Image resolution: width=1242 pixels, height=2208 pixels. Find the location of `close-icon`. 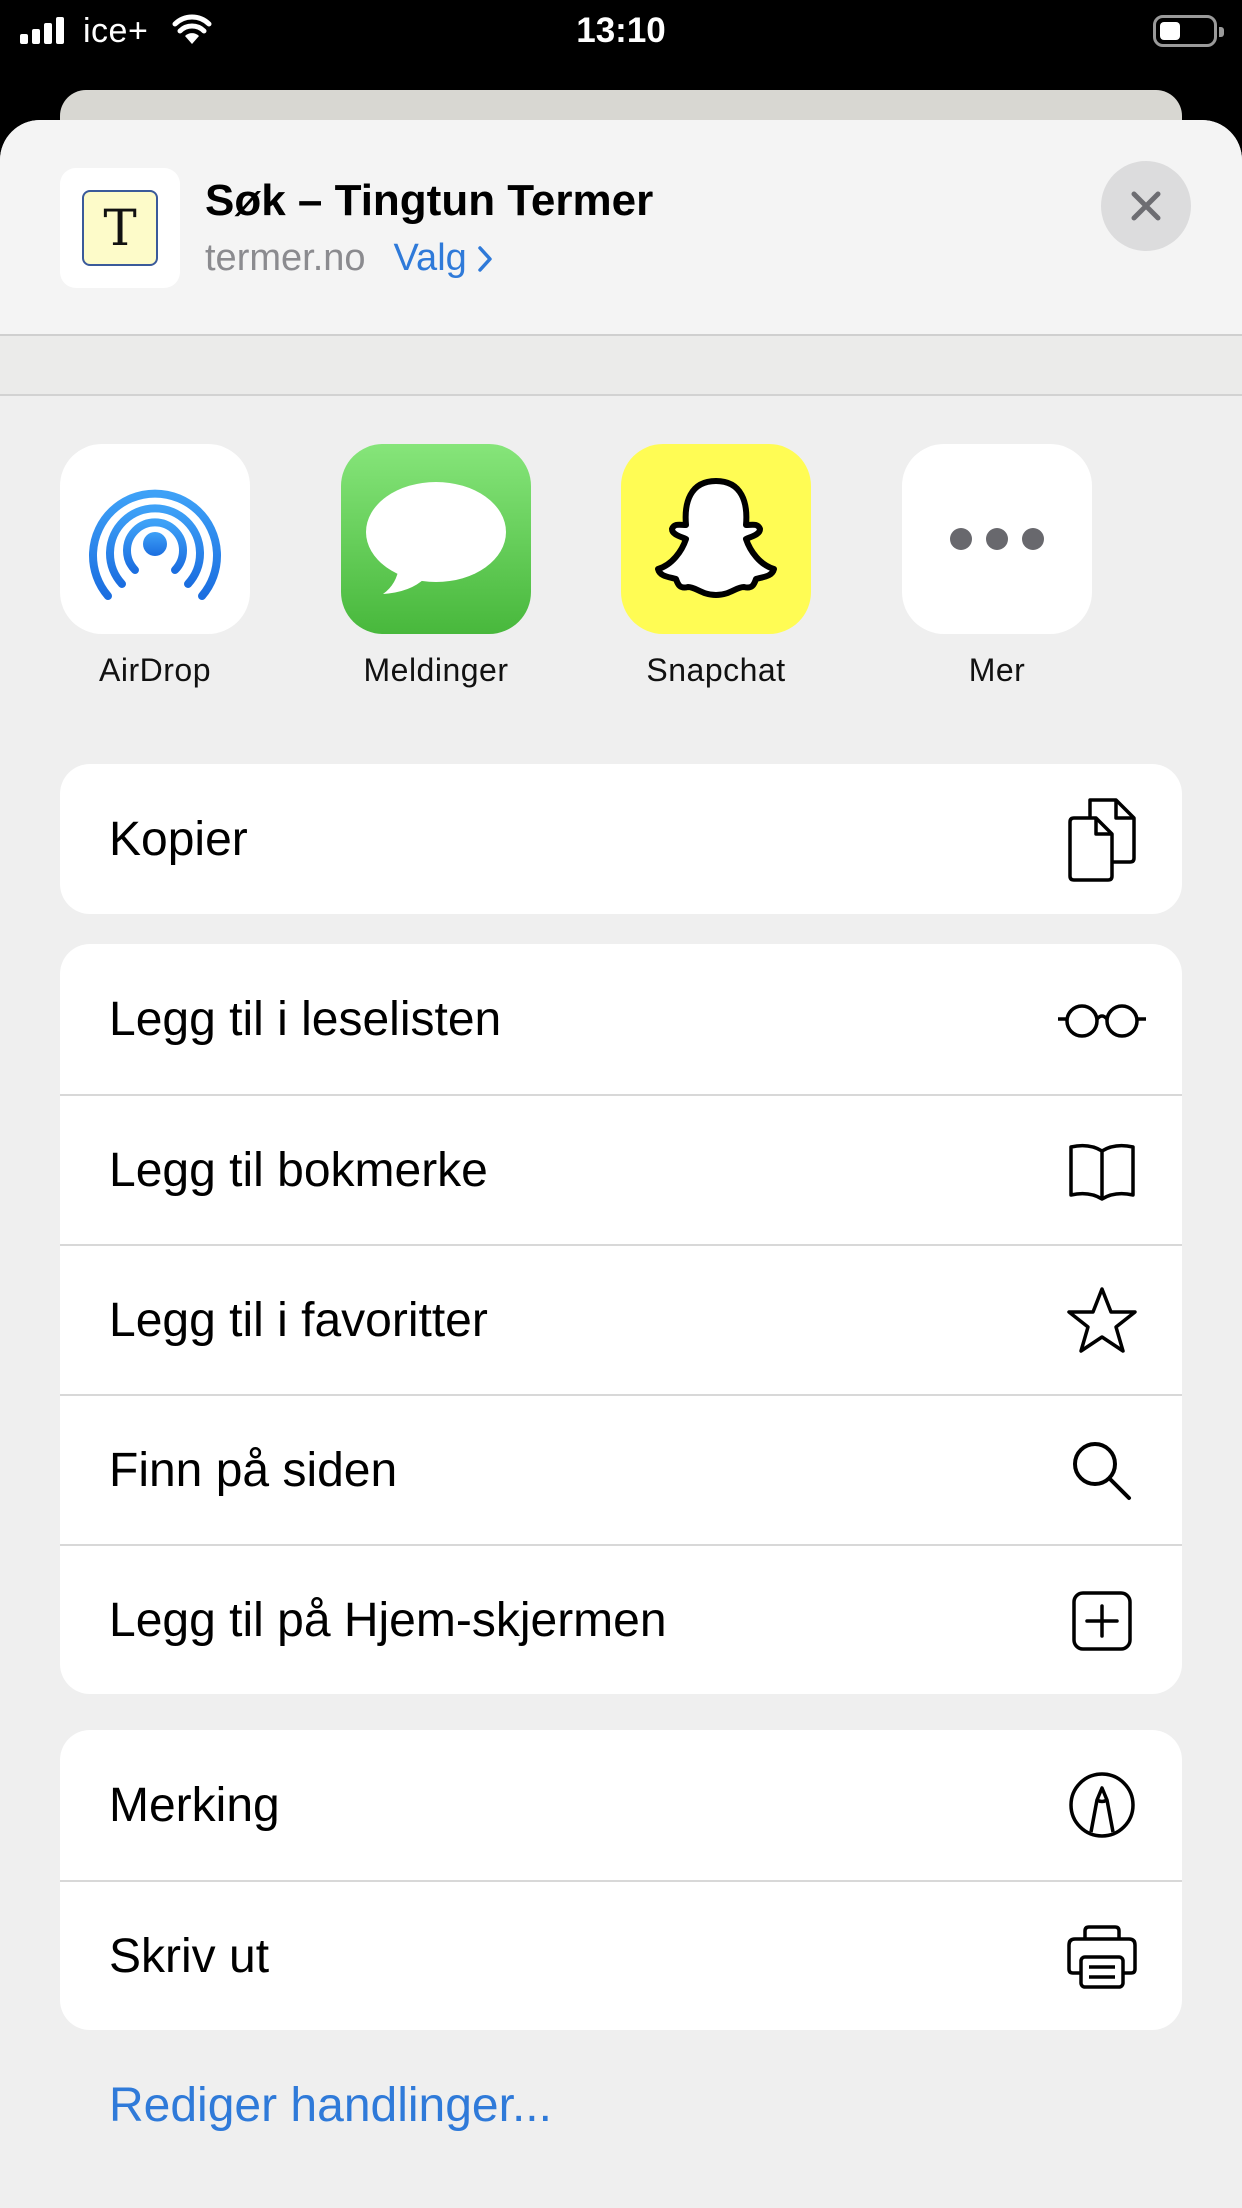

close-icon is located at coordinates (1146, 206).